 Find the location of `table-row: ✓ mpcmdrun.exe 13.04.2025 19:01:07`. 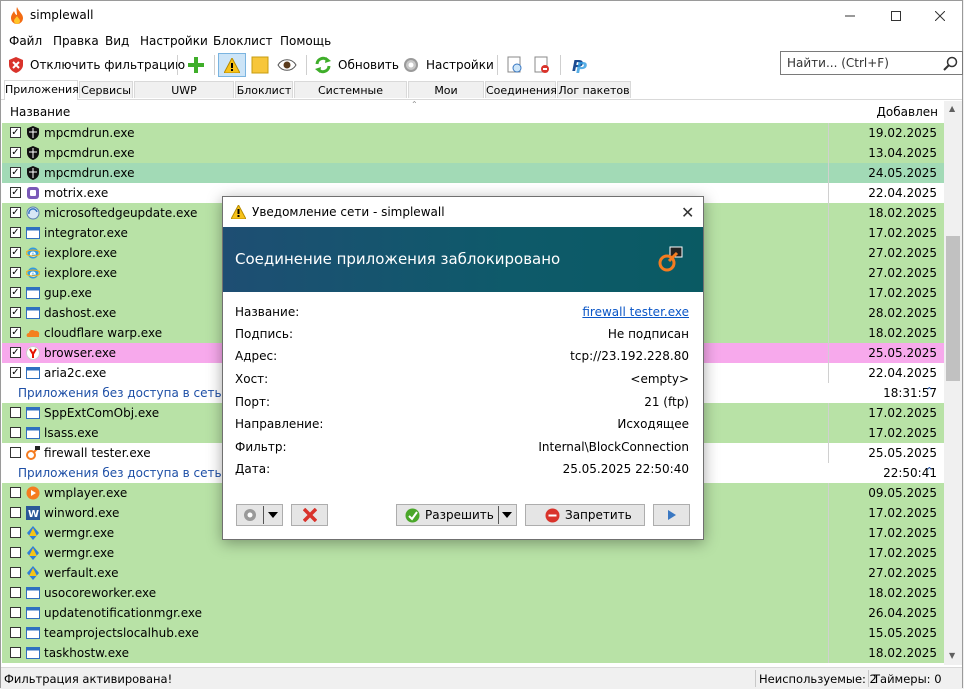

table-row: ✓ mpcmdrun.exe 13.04.2025 19:01:07 is located at coordinates (473, 161).